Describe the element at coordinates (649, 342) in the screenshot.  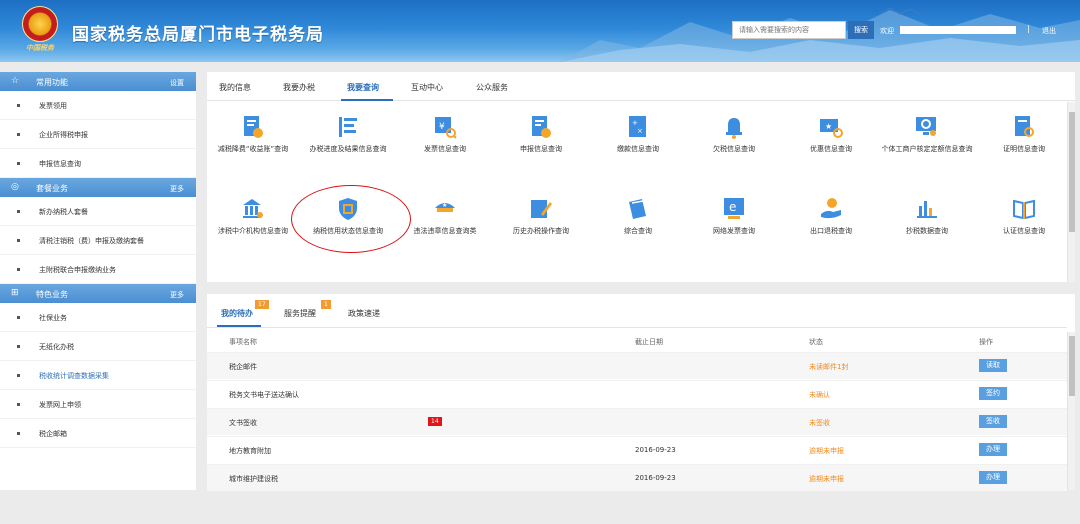
I see `header-date: 截止日期` at that location.